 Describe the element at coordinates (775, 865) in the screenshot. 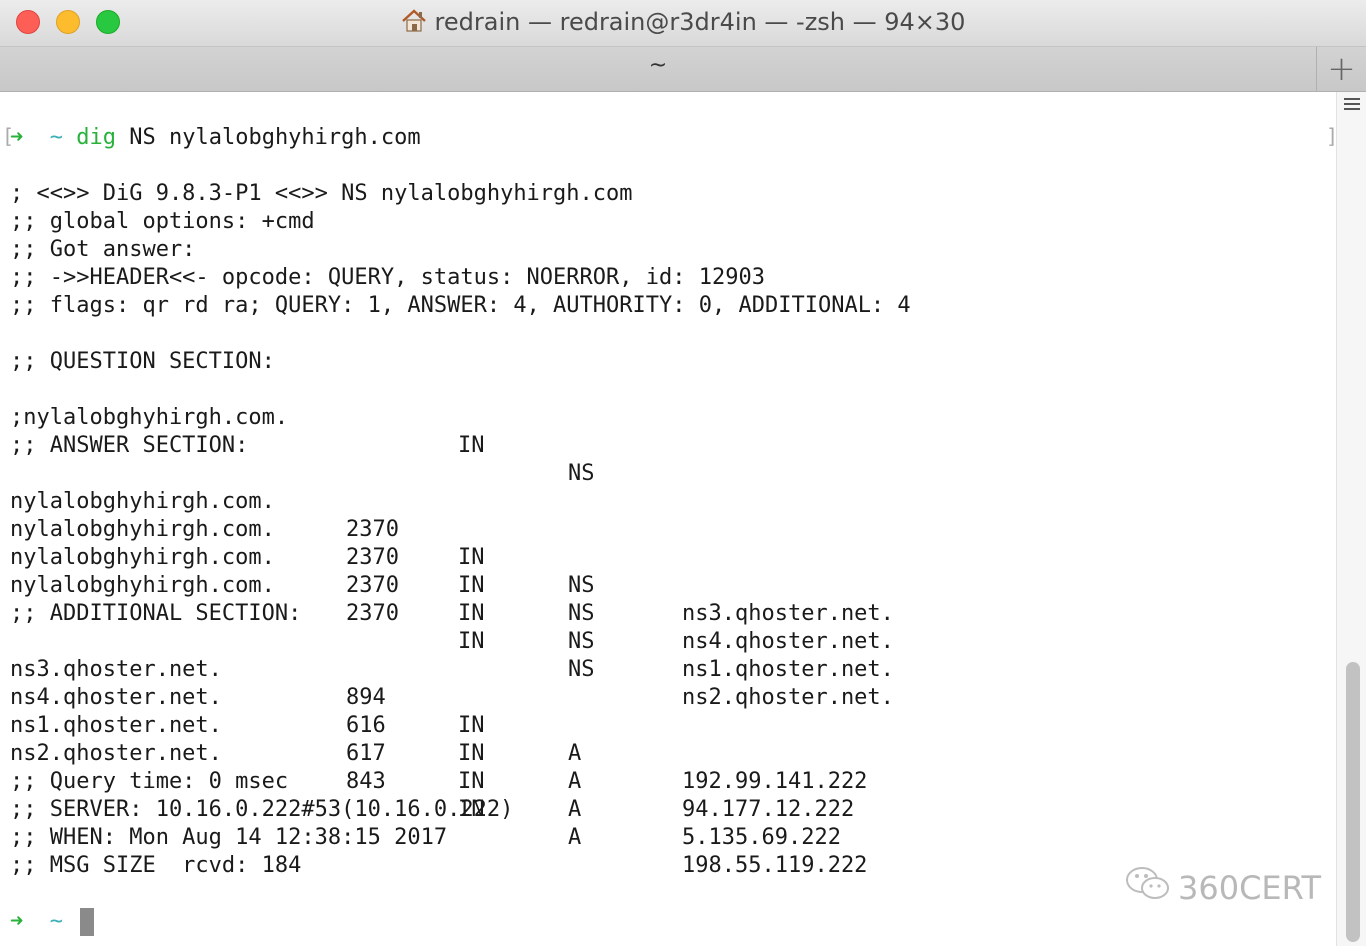

I see `record-data: 198.55.119.222` at that location.